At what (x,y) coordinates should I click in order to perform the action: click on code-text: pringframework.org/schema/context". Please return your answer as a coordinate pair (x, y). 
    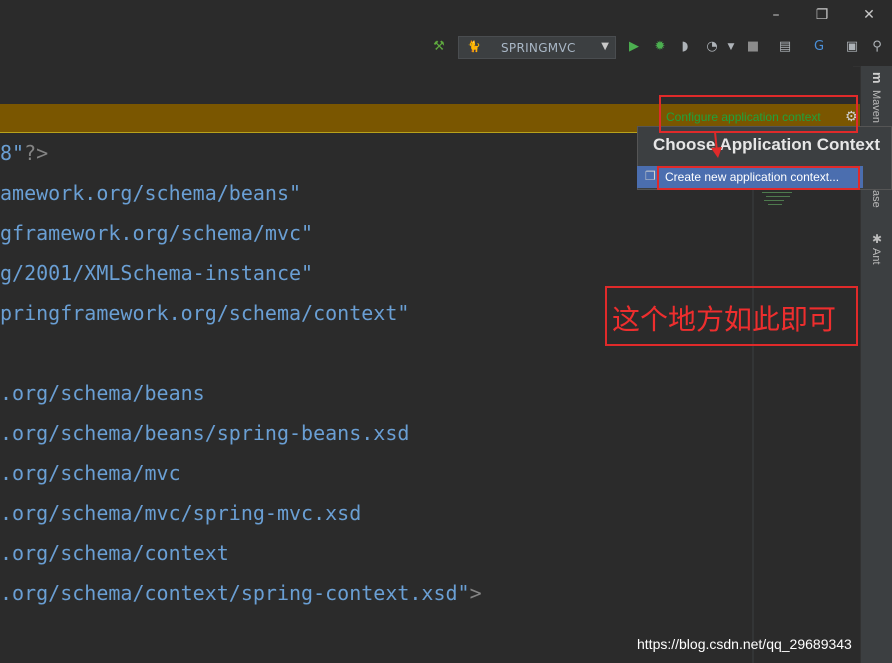
    Looking at the image, I should click on (205, 313).